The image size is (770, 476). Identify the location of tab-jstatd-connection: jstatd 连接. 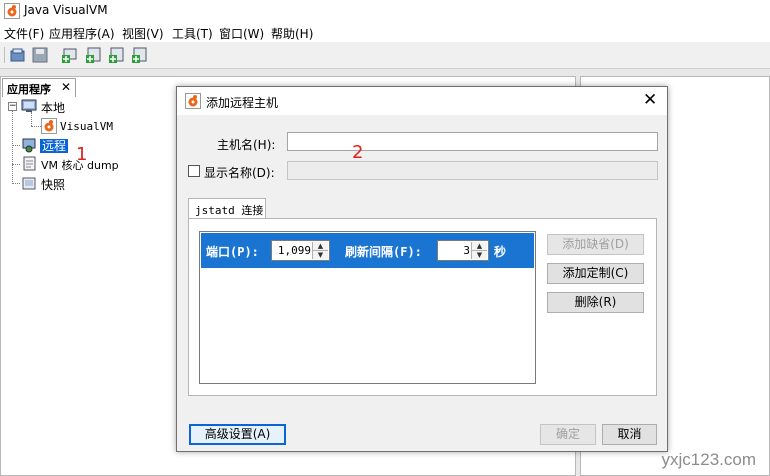
(227, 208).